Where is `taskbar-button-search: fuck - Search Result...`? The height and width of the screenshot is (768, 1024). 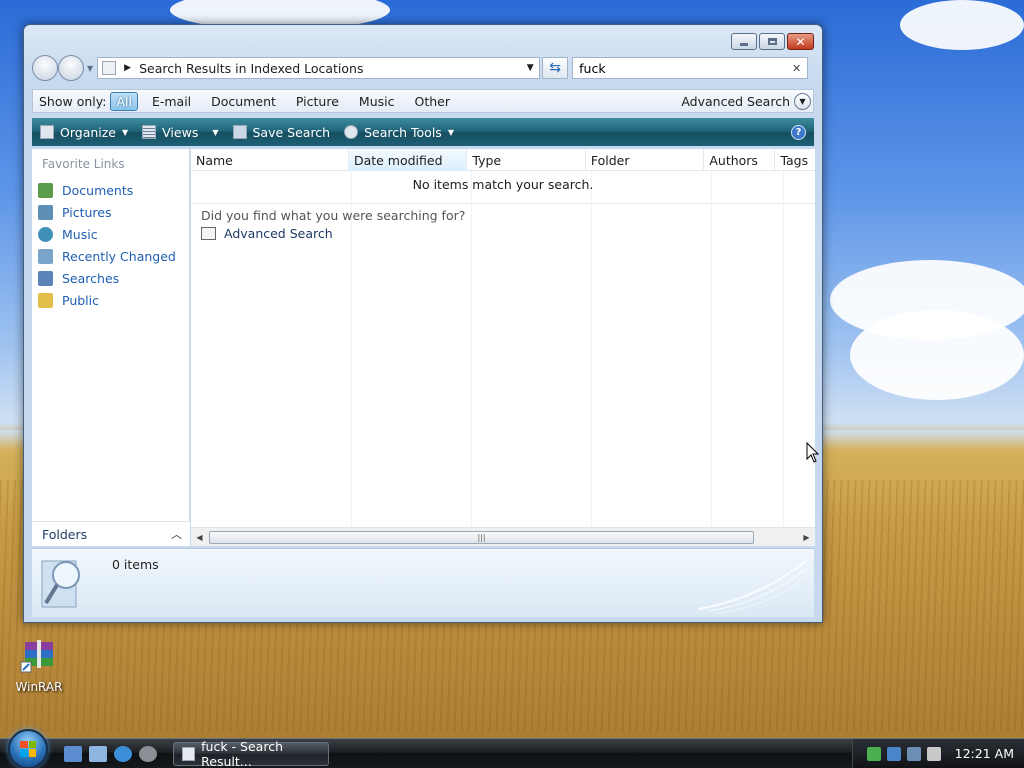 taskbar-button-search: fuck - Search Result... is located at coordinates (251, 753).